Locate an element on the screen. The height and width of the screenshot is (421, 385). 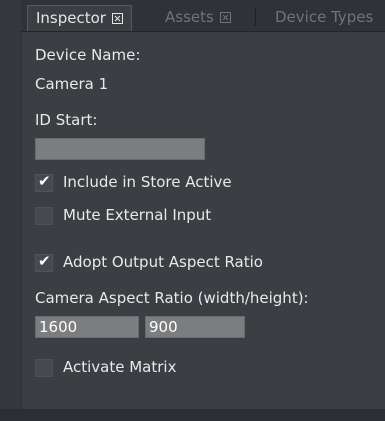
aspect-height-field: 900 is located at coordinates (195, 327).